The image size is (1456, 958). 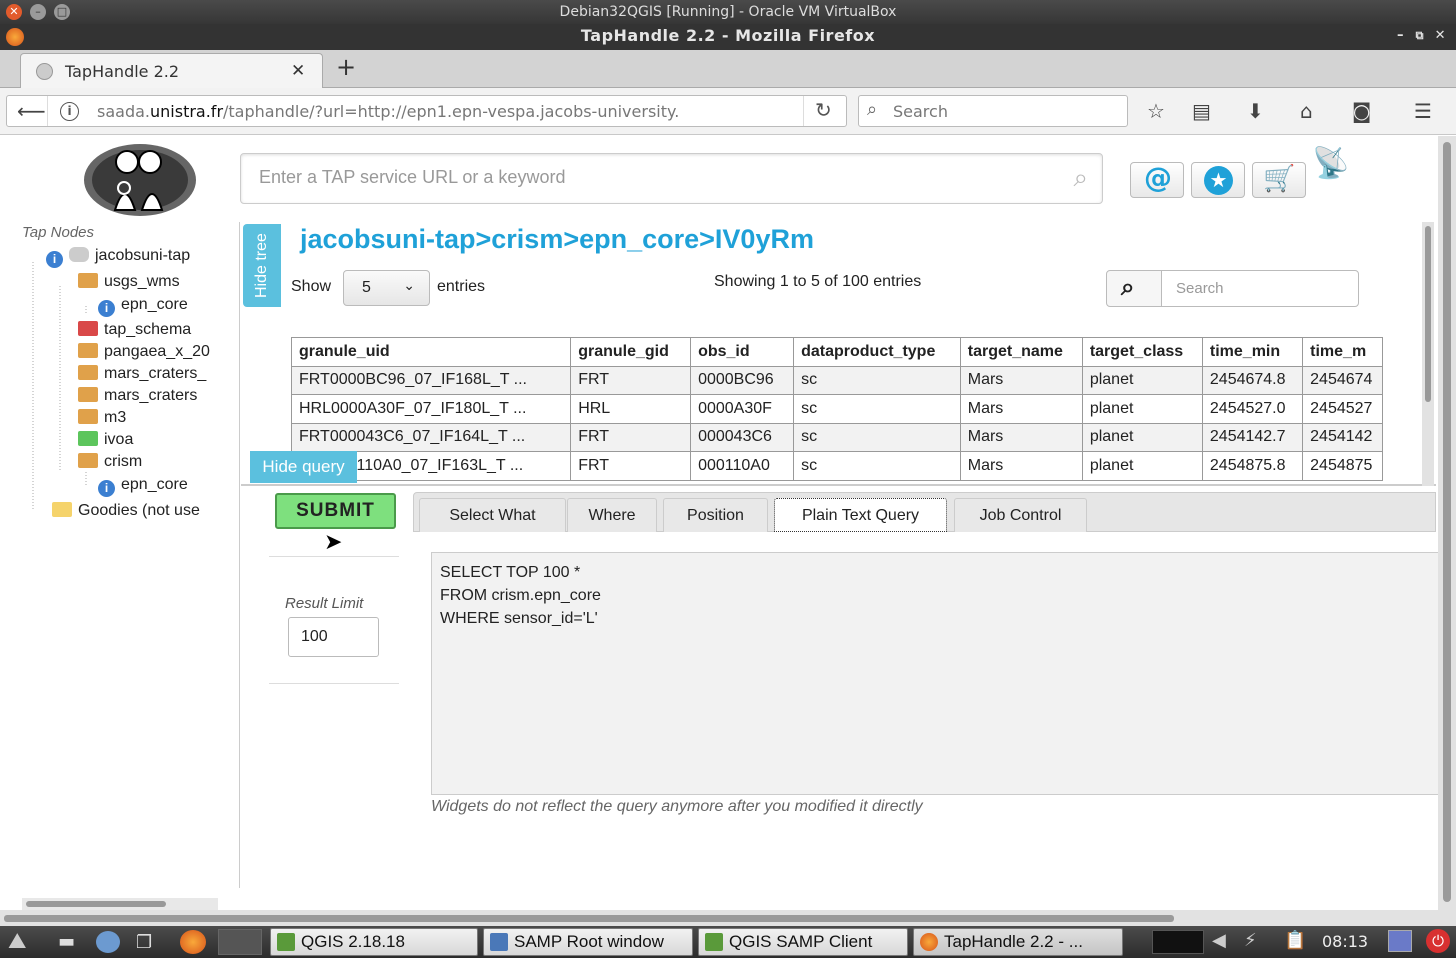 I want to click on table-vscroll-thumb, so click(x=1428, y=314).